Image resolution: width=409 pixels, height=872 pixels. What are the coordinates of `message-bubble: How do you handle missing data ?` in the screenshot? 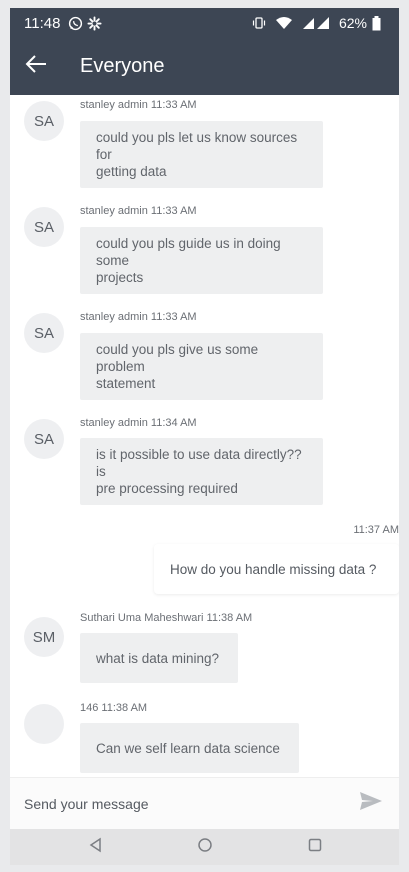 It's located at (276, 569).